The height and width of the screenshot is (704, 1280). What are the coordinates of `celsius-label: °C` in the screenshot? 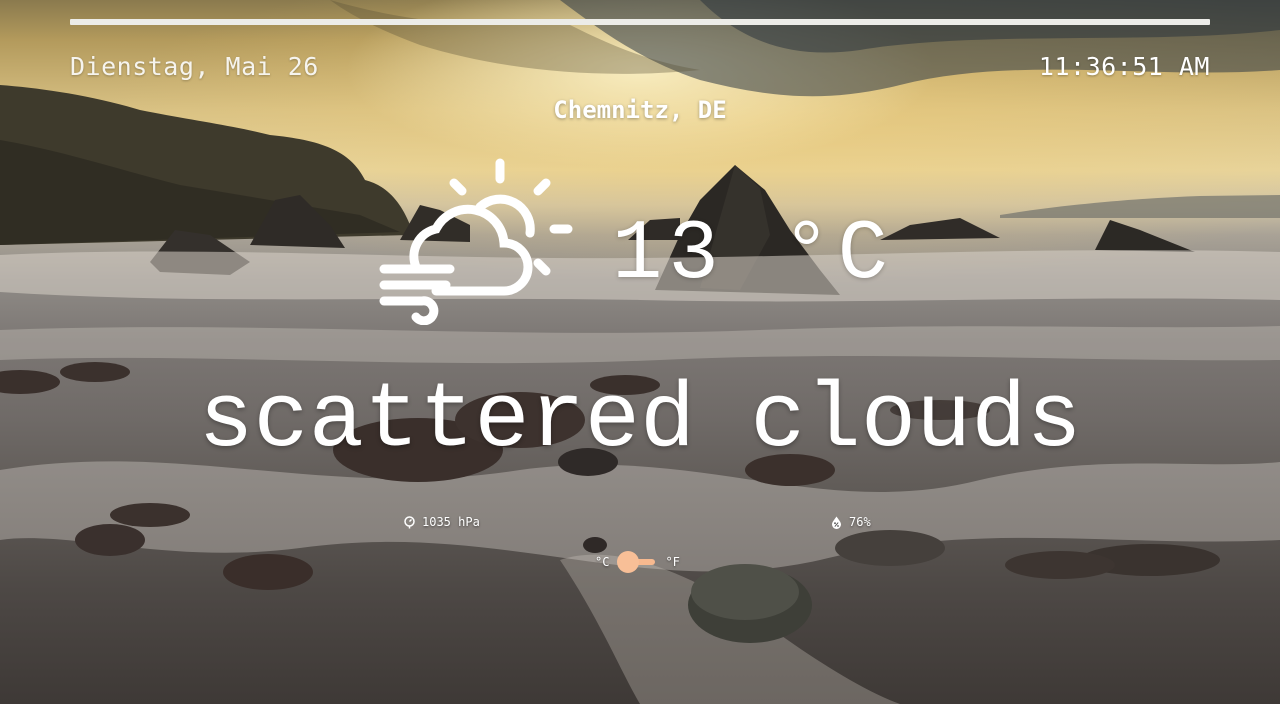 It's located at (602, 562).